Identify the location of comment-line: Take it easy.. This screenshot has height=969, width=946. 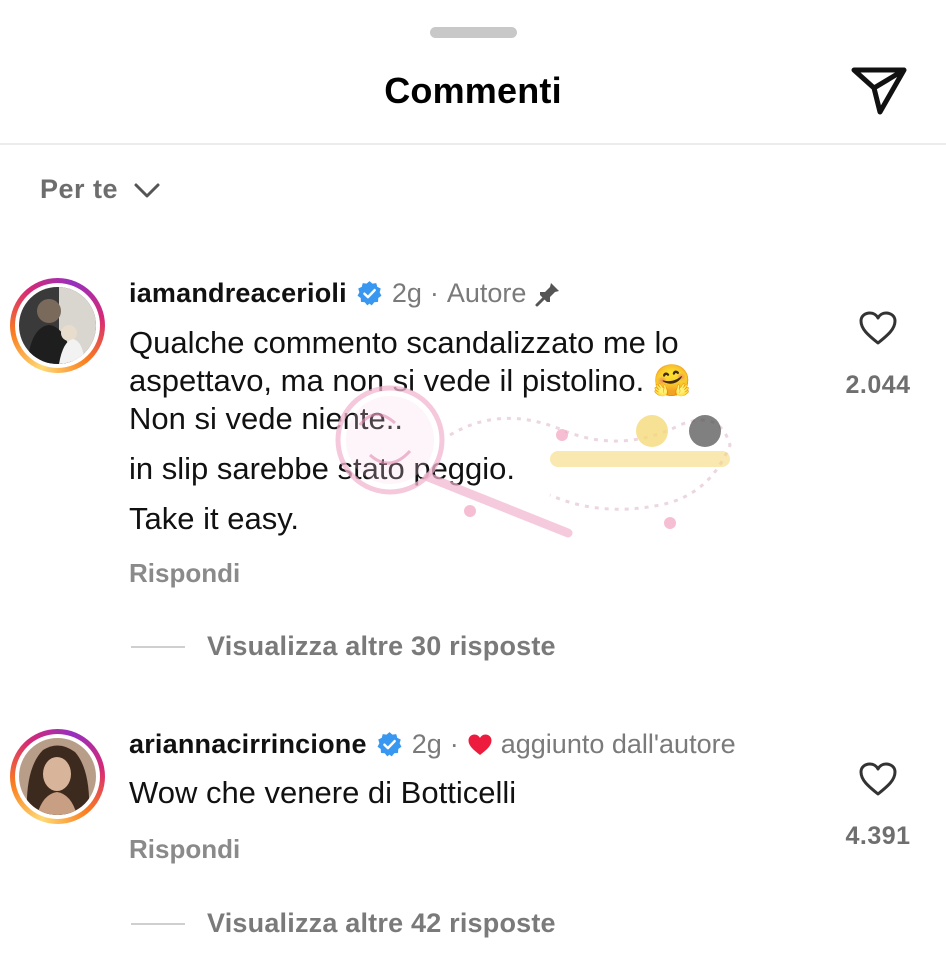
(214, 518).